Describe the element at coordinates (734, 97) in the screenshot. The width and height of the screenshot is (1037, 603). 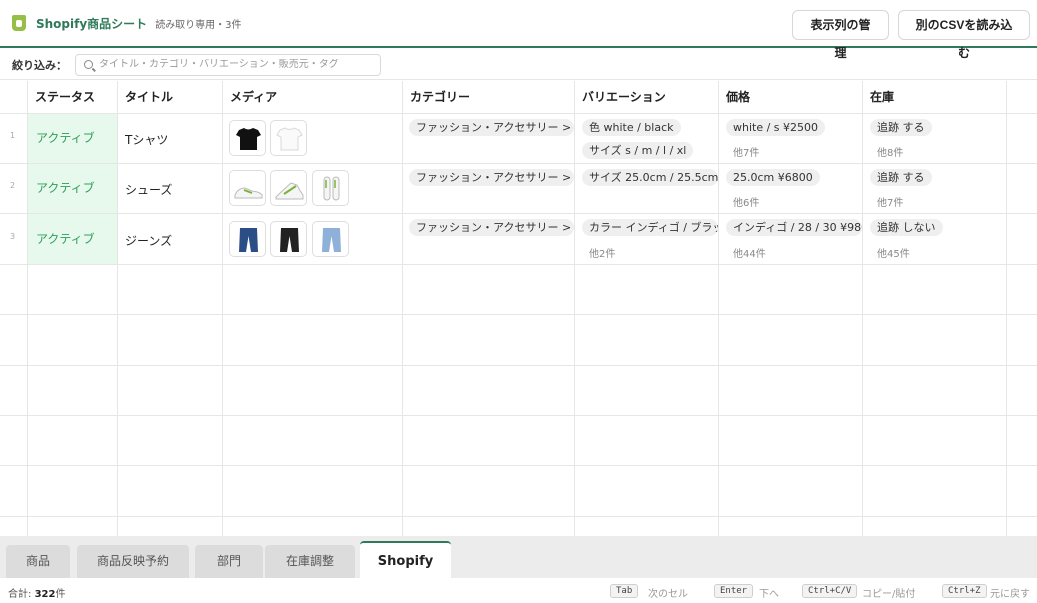
I see `col-header-price: 価格` at that location.